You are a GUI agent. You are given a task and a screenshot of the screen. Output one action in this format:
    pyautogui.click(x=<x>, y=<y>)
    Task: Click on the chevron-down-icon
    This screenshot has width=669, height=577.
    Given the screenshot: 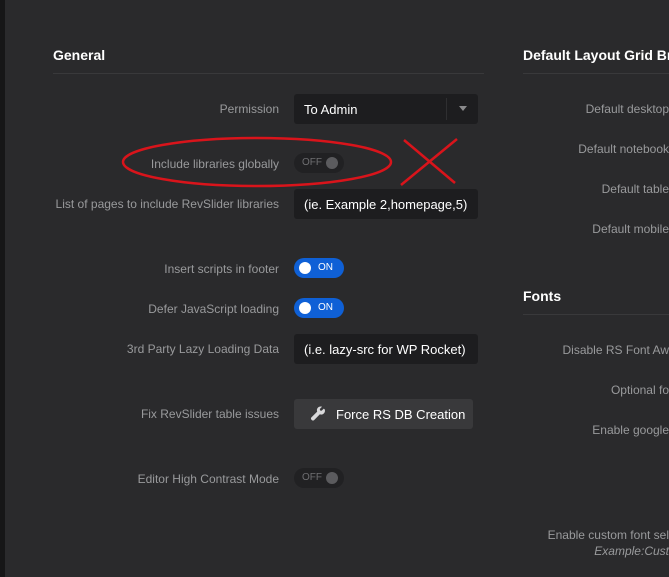 What is the action you would take?
    pyautogui.click(x=463, y=108)
    